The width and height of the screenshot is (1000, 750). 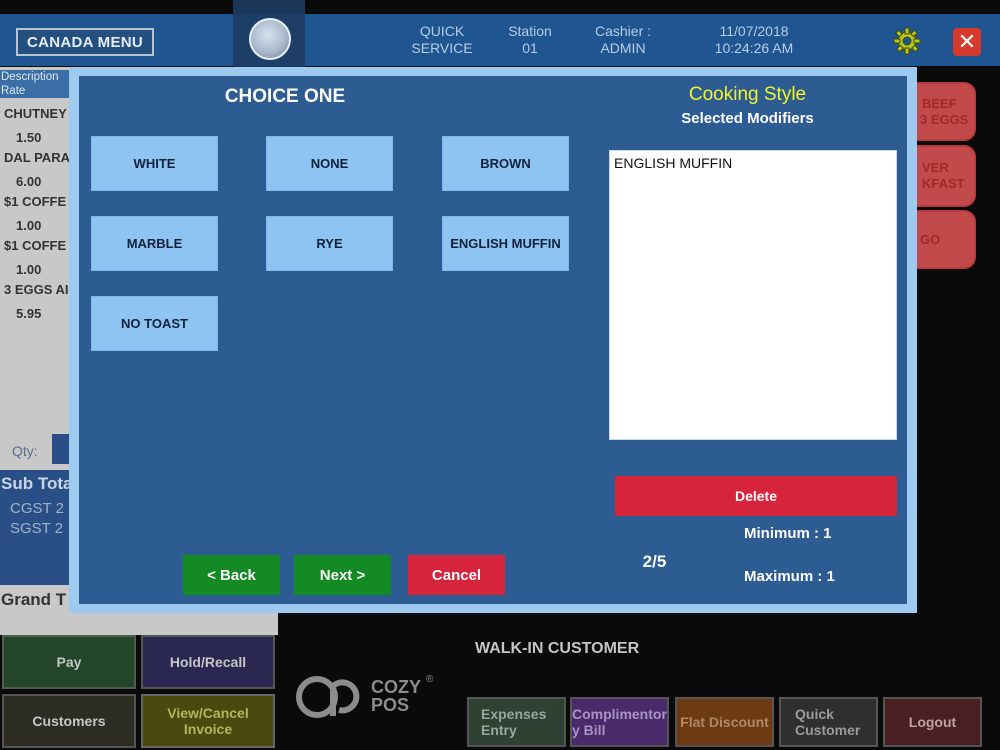 What do you see at coordinates (747, 94) in the screenshot?
I see `modifier-group-title: Cooking Style` at bounding box center [747, 94].